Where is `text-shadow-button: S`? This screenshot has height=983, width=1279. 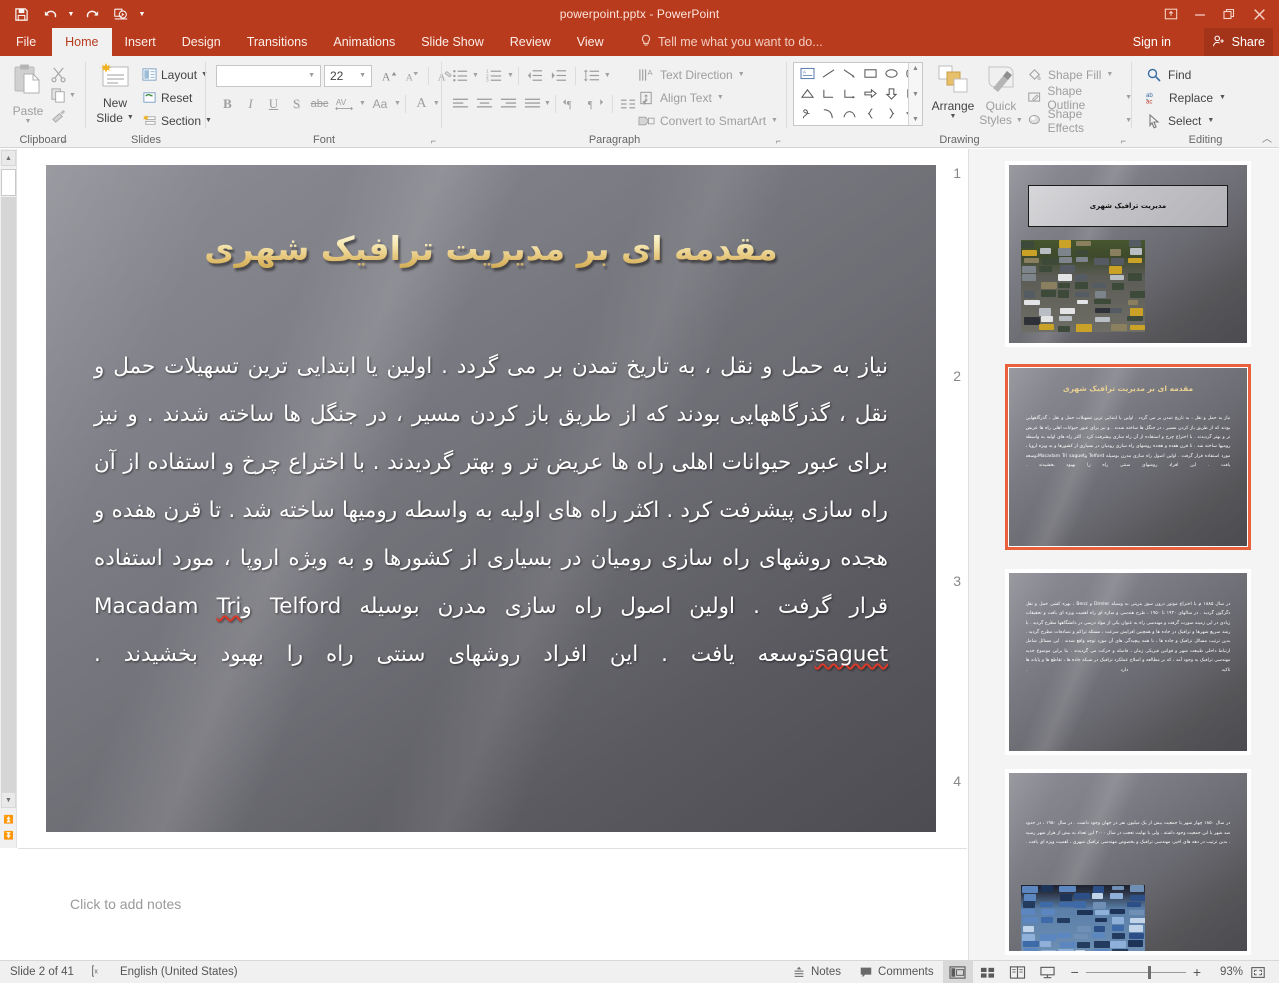 text-shadow-button: S is located at coordinates (296, 103).